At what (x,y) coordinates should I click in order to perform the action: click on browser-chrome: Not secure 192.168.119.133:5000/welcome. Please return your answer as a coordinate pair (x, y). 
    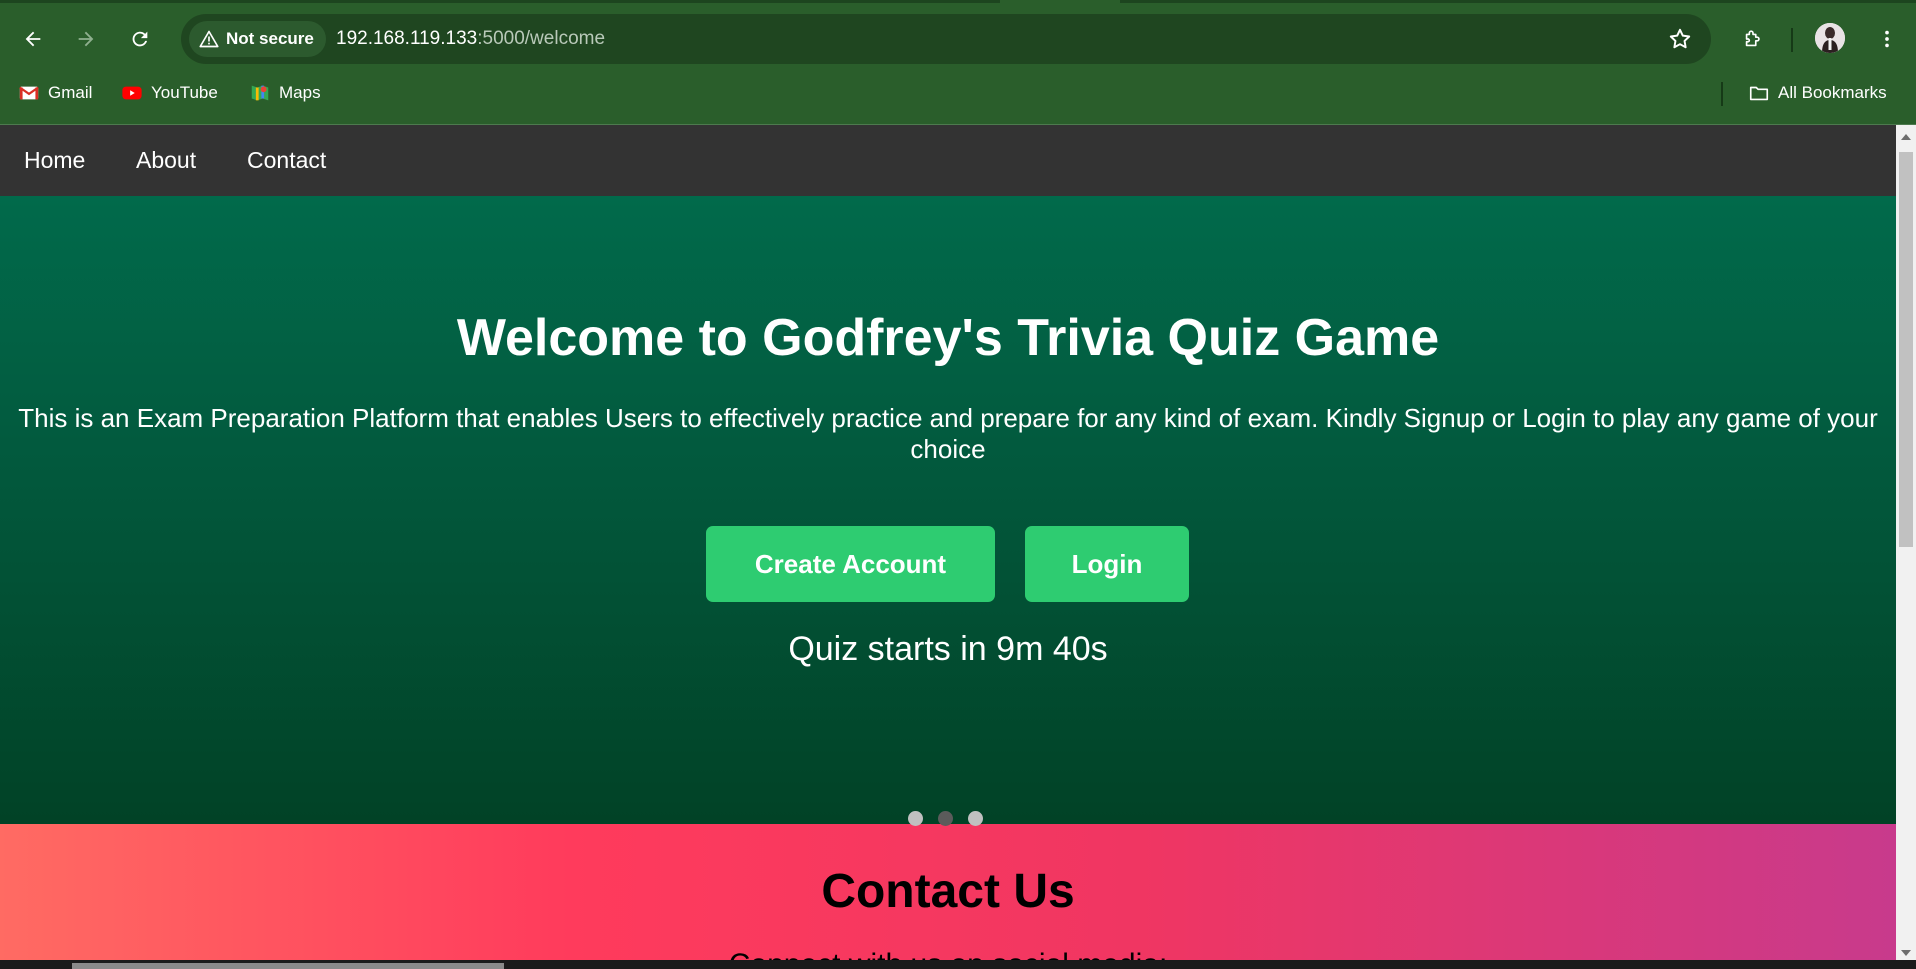
    Looking at the image, I should click on (958, 62).